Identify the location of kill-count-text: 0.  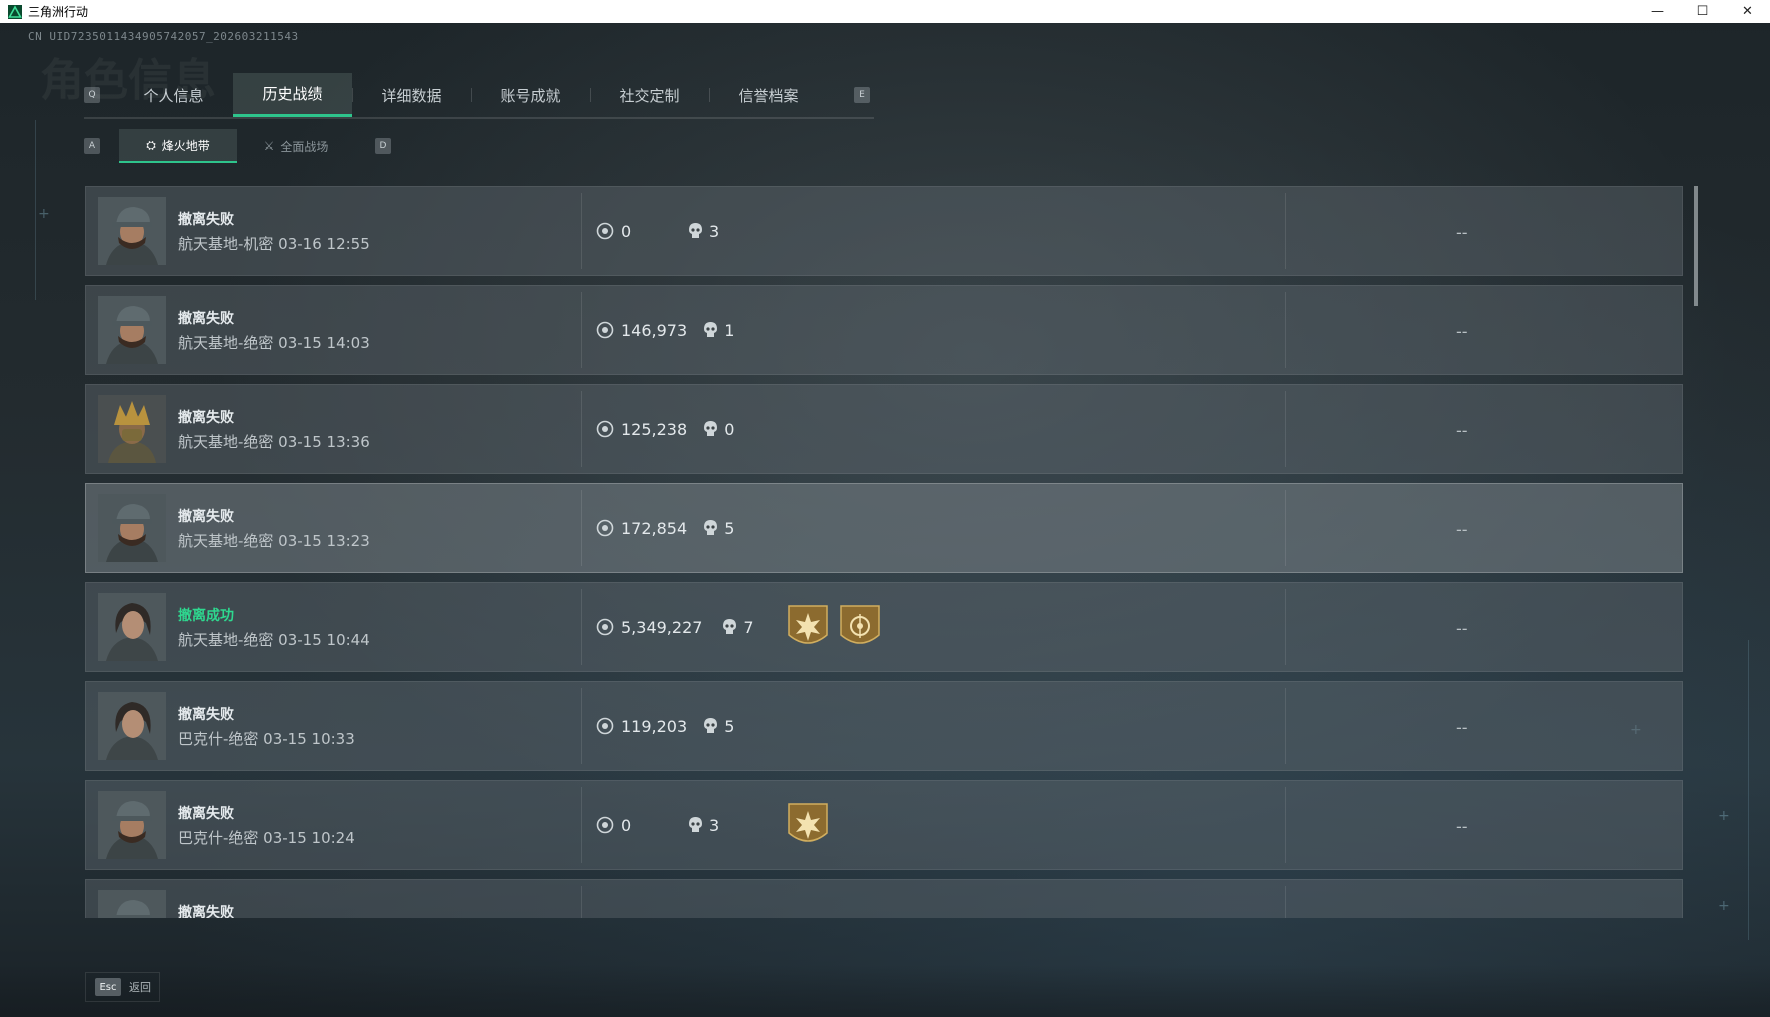
(729, 429).